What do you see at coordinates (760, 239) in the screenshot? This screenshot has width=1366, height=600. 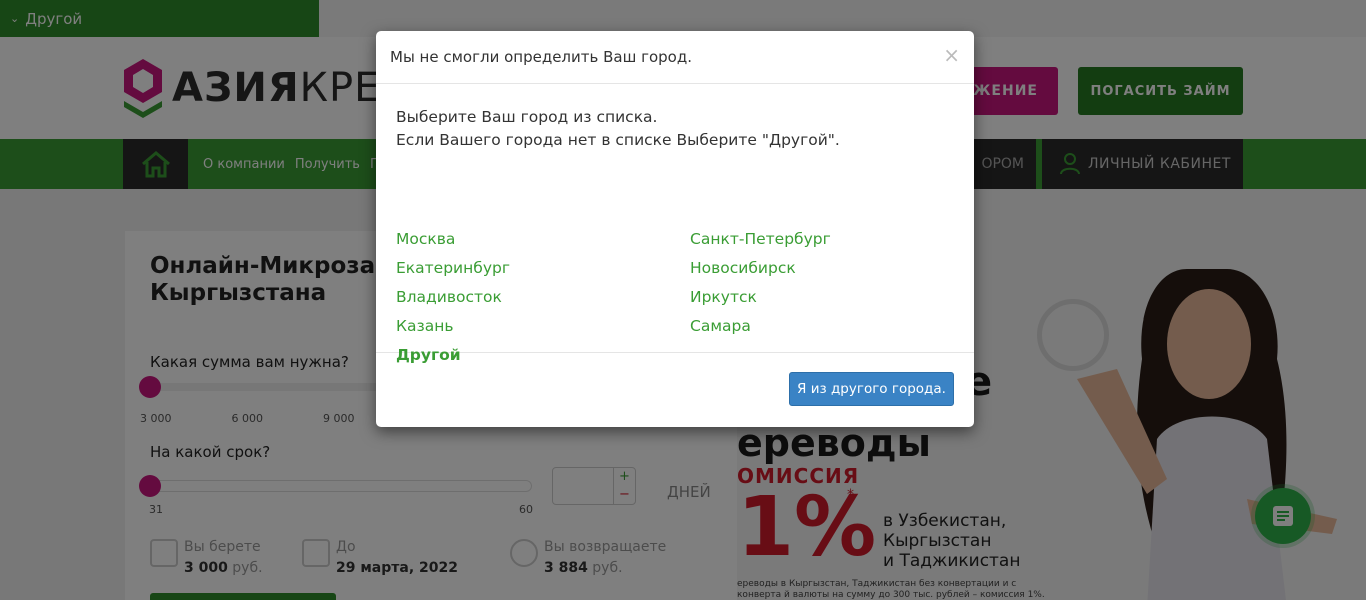 I see `city-link-saint-petersburg: Санкт-Петербург` at bounding box center [760, 239].